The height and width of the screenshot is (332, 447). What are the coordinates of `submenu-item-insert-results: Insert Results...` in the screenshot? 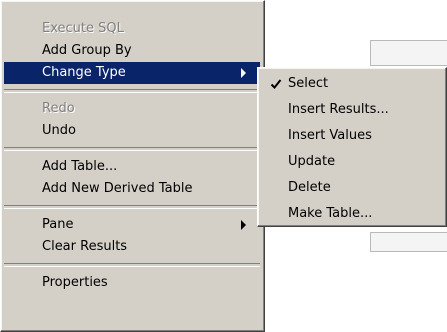 It's located at (352, 110).